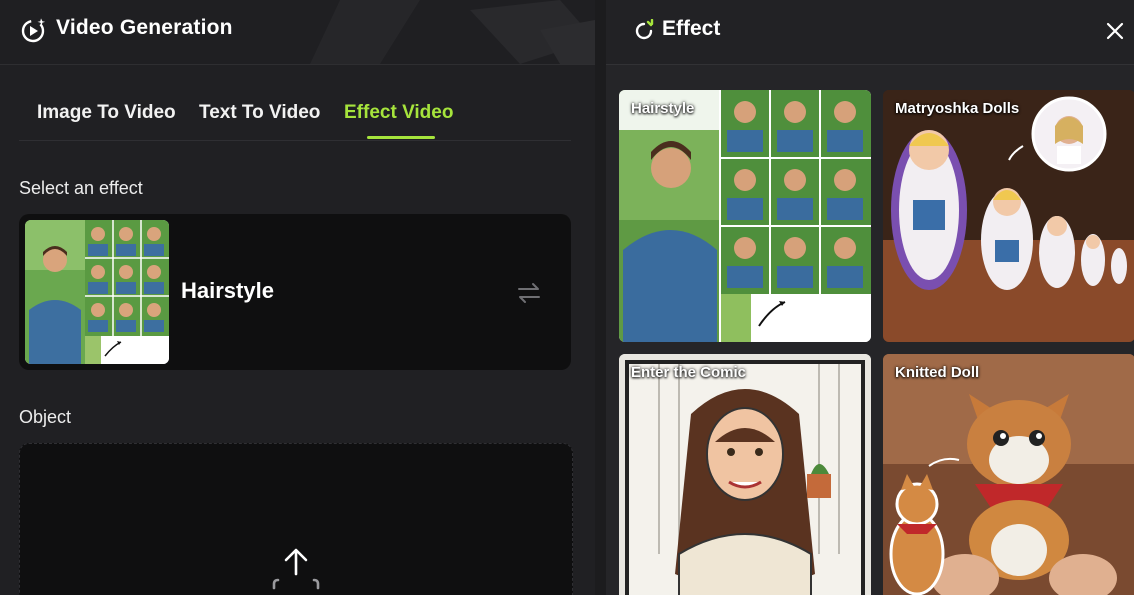 Image resolution: width=1134 pixels, height=595 pixels. I want to click on video-generation-icon, so click(33, 30).